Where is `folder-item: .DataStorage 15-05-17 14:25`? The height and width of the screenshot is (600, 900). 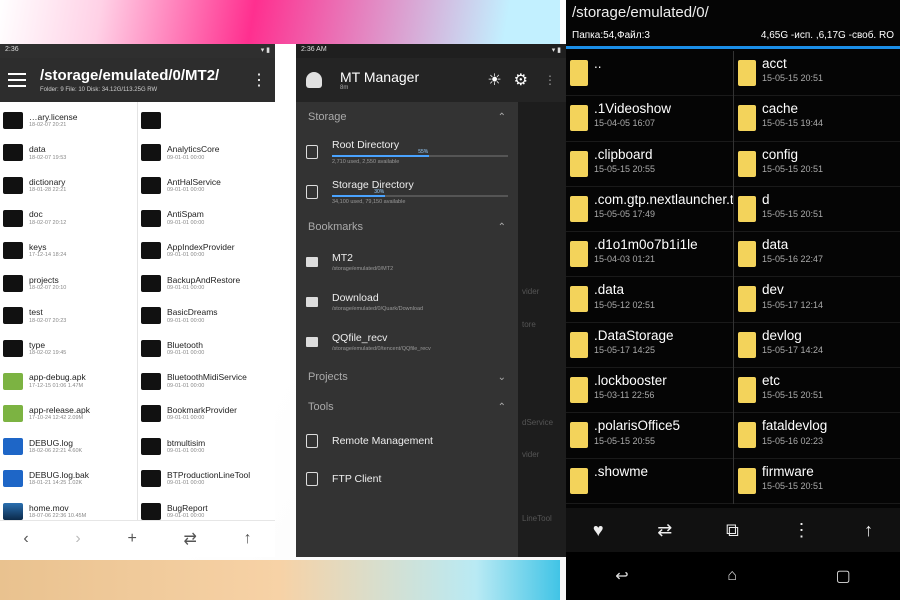
folder-item: .DataStorage 15-05-17 14:25 is located at coordinates (649, 346).